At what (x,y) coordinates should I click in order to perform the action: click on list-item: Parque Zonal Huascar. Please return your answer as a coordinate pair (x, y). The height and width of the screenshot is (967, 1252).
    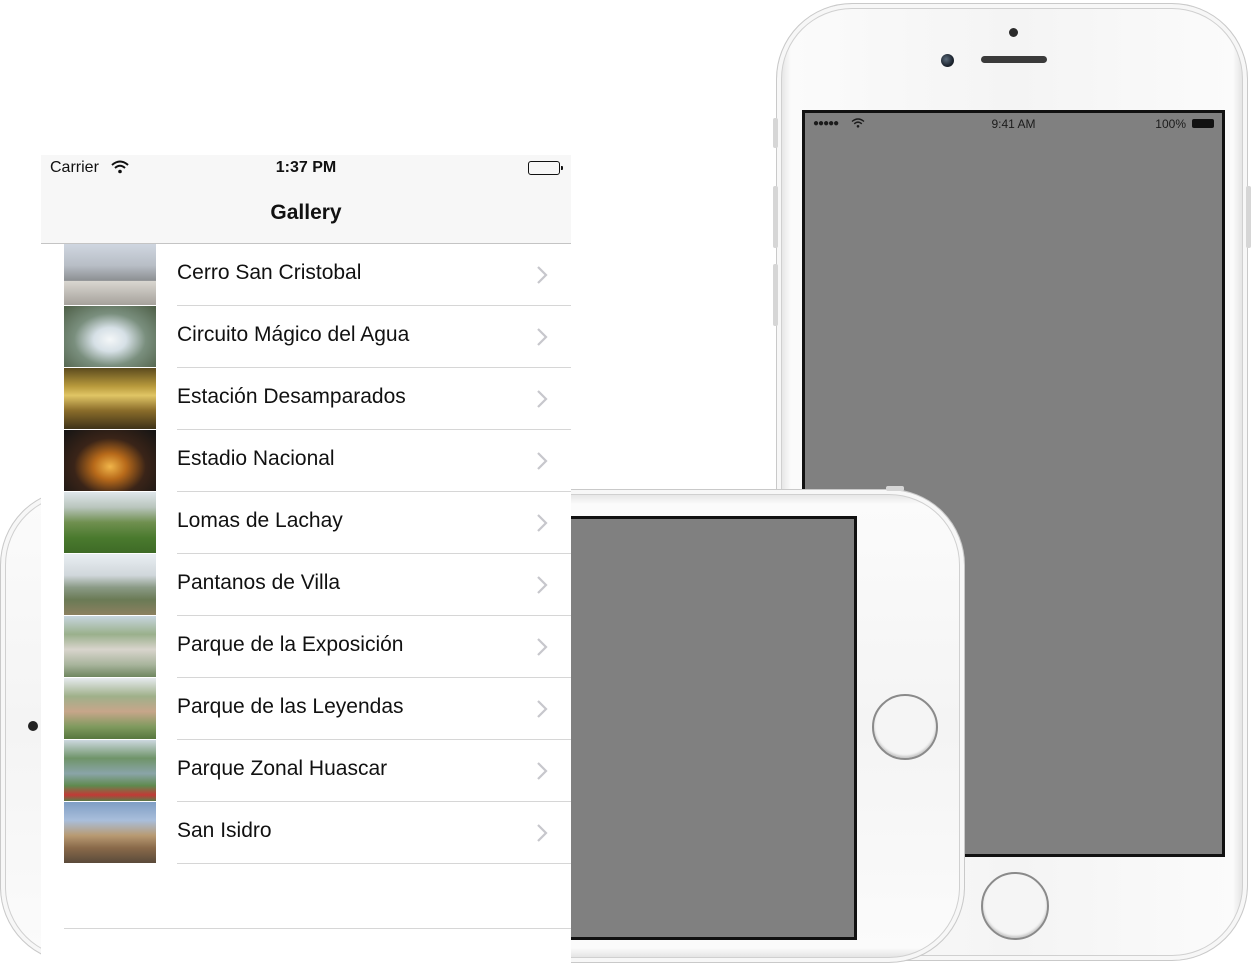
    Looking at the image, I should click on (306, 771).